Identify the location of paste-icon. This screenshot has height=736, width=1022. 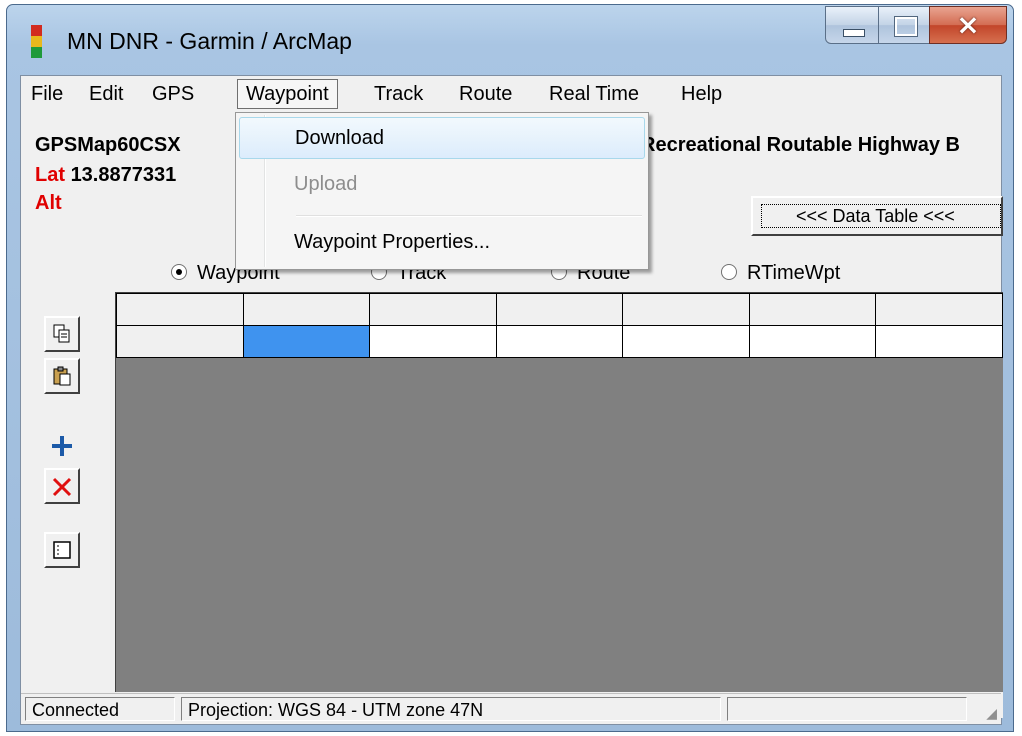
(62, 376).